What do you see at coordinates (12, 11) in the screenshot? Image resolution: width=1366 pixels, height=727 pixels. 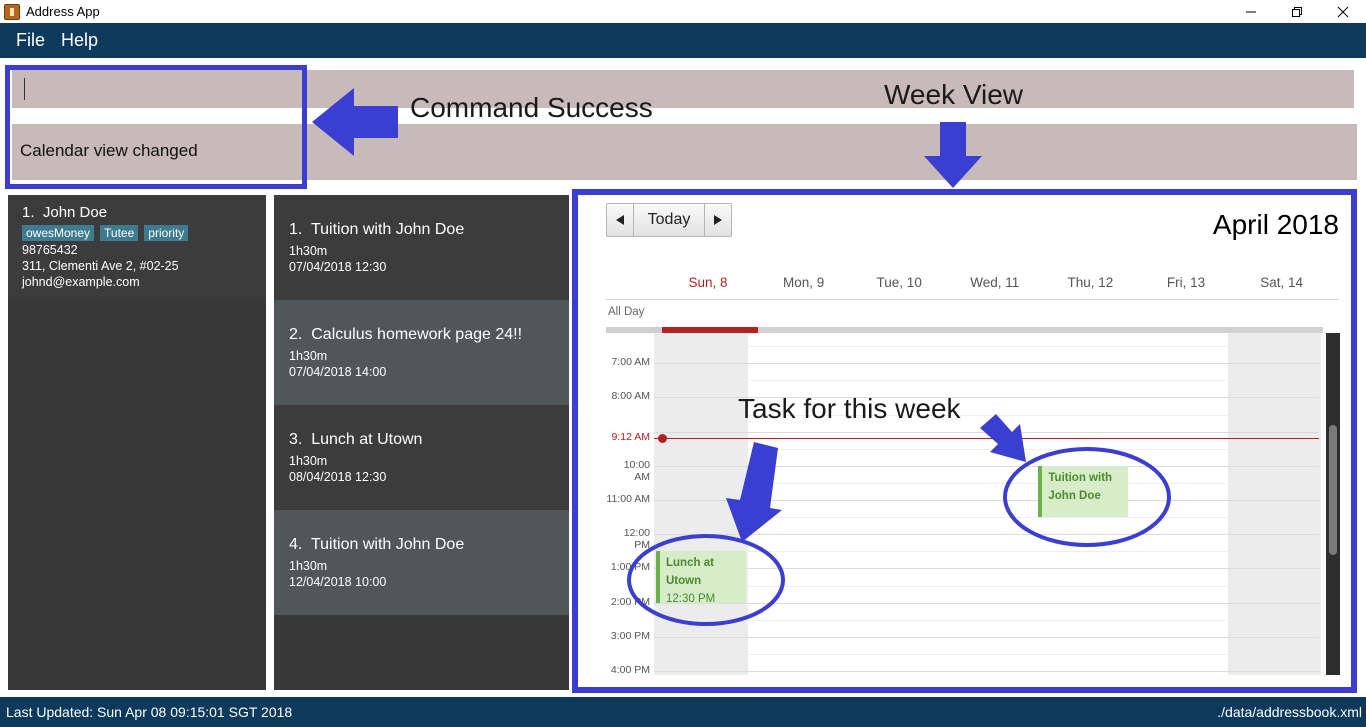 I see `app-book-icon` at bounding box center [12, 11].